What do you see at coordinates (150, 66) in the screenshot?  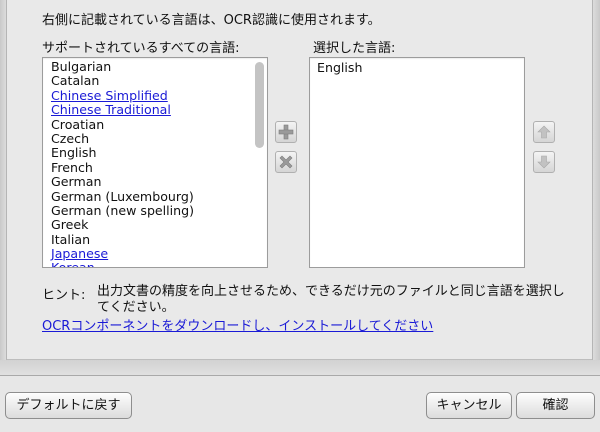 I see `language-list-item: Bulgarian` at bounding box center [150, 66].